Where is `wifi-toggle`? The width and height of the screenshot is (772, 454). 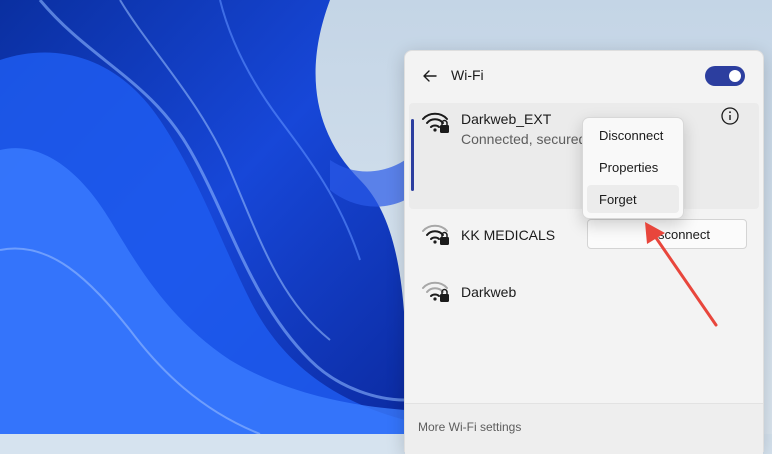 wifi-toggle is located at coordinates (725, 76).